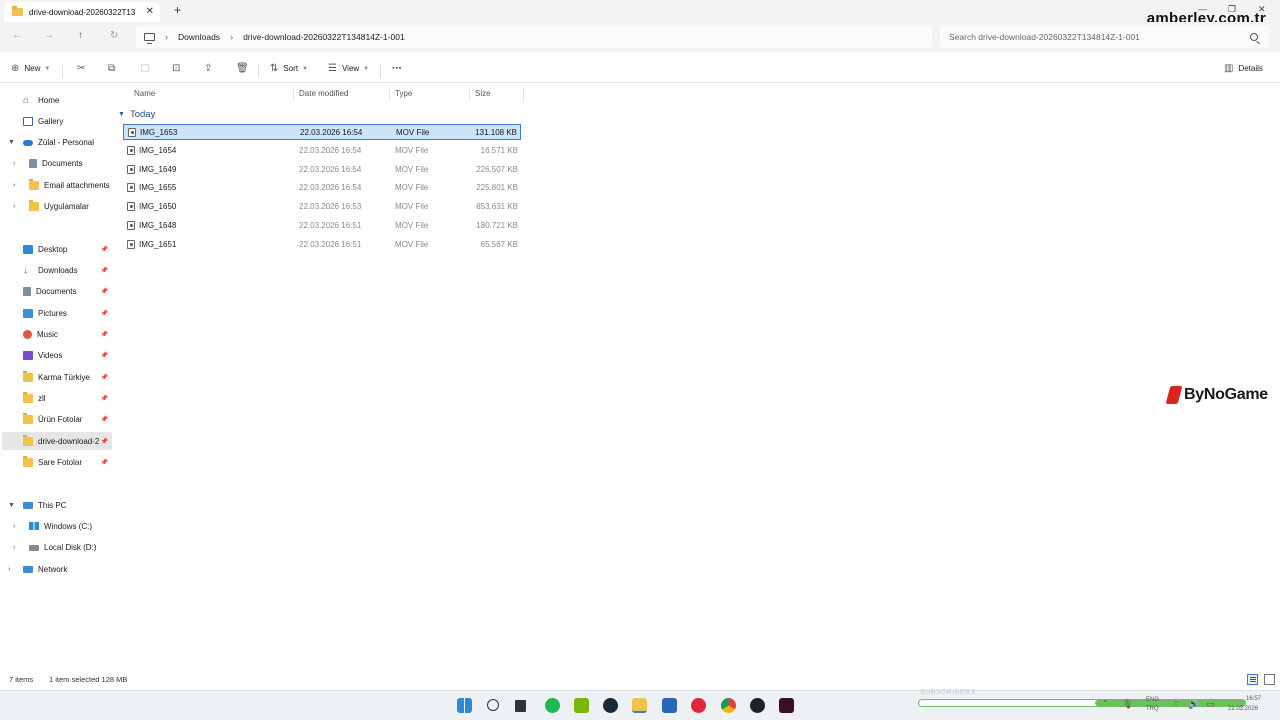 This screenshot has height=720, width=1280. I want to click on microphone-icon: 🎙, so click(1127, 704).